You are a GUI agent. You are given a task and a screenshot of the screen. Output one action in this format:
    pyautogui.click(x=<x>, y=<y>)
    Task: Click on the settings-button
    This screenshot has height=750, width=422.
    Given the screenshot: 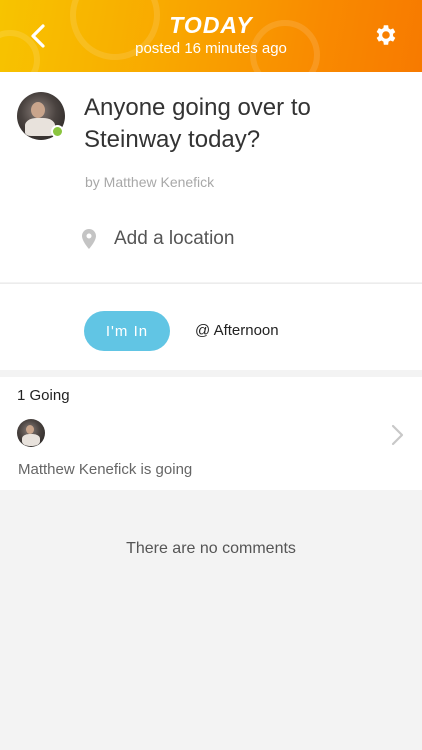 What is the action you would take?
    pyautogui.click(x=385, y=35)
    